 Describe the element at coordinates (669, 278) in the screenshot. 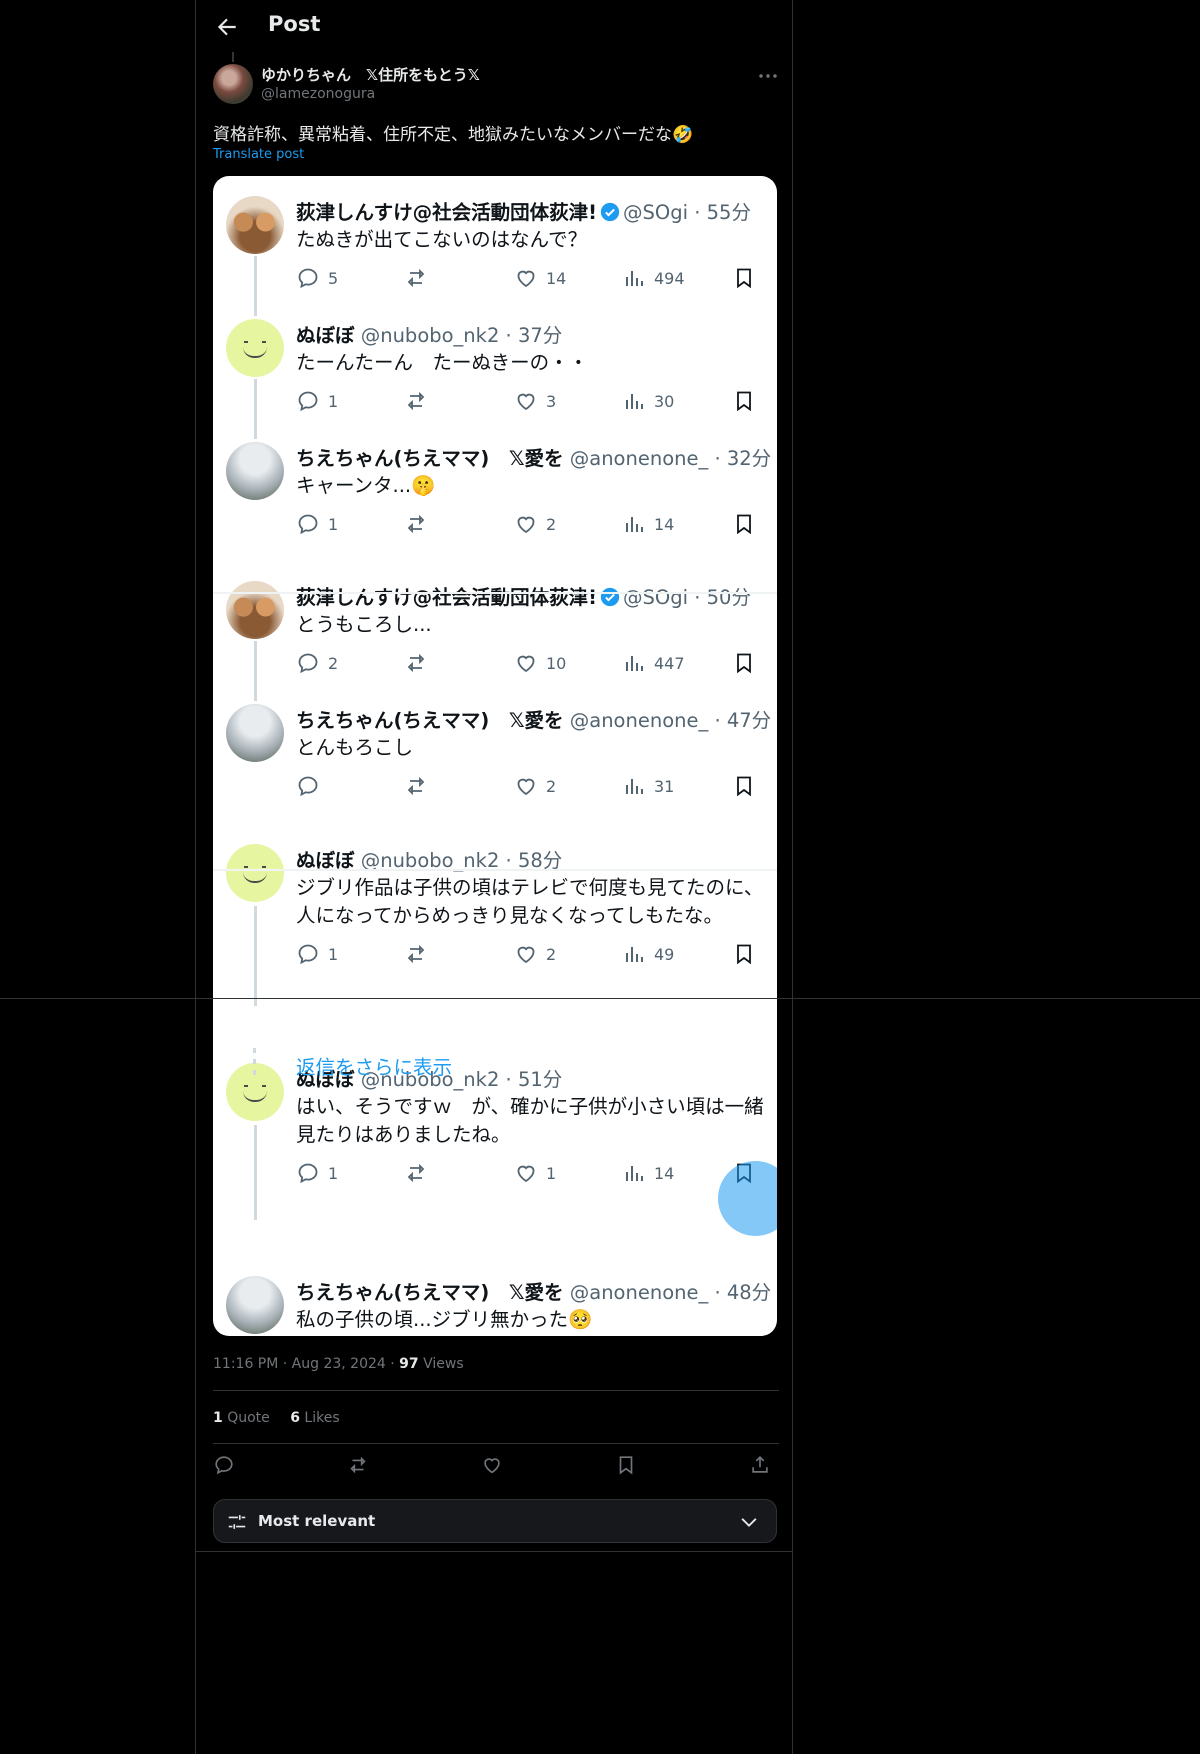

I see `views-count: 494` at that location.